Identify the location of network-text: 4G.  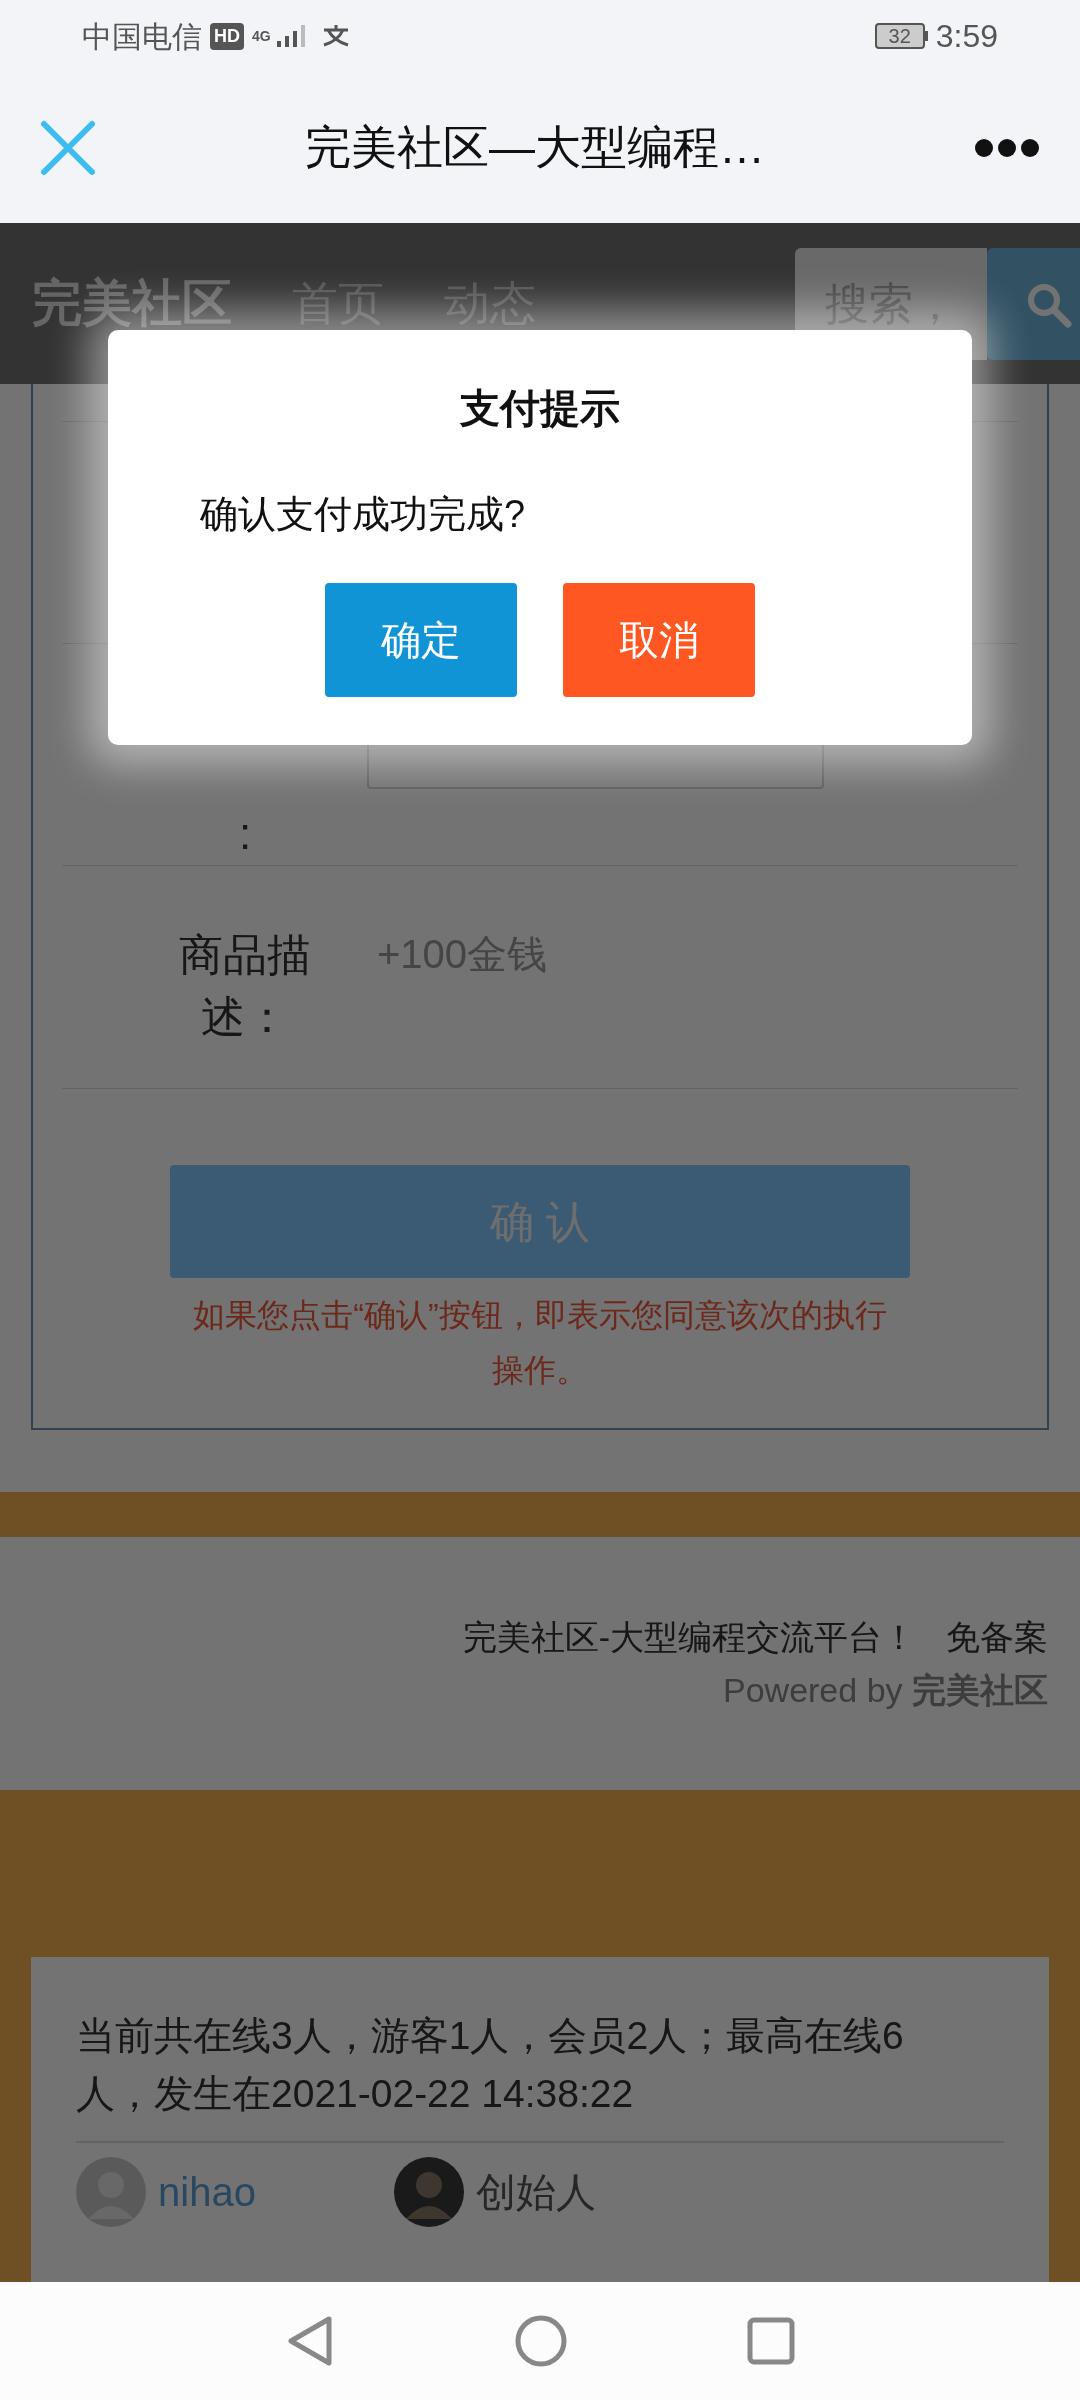
(261, 36).